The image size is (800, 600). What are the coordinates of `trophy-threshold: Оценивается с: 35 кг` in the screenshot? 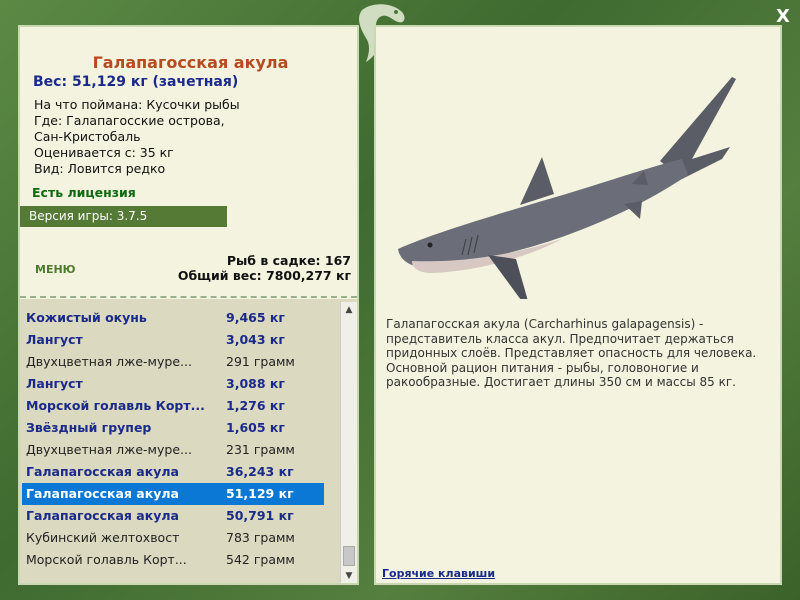 It's located at (104, 152).